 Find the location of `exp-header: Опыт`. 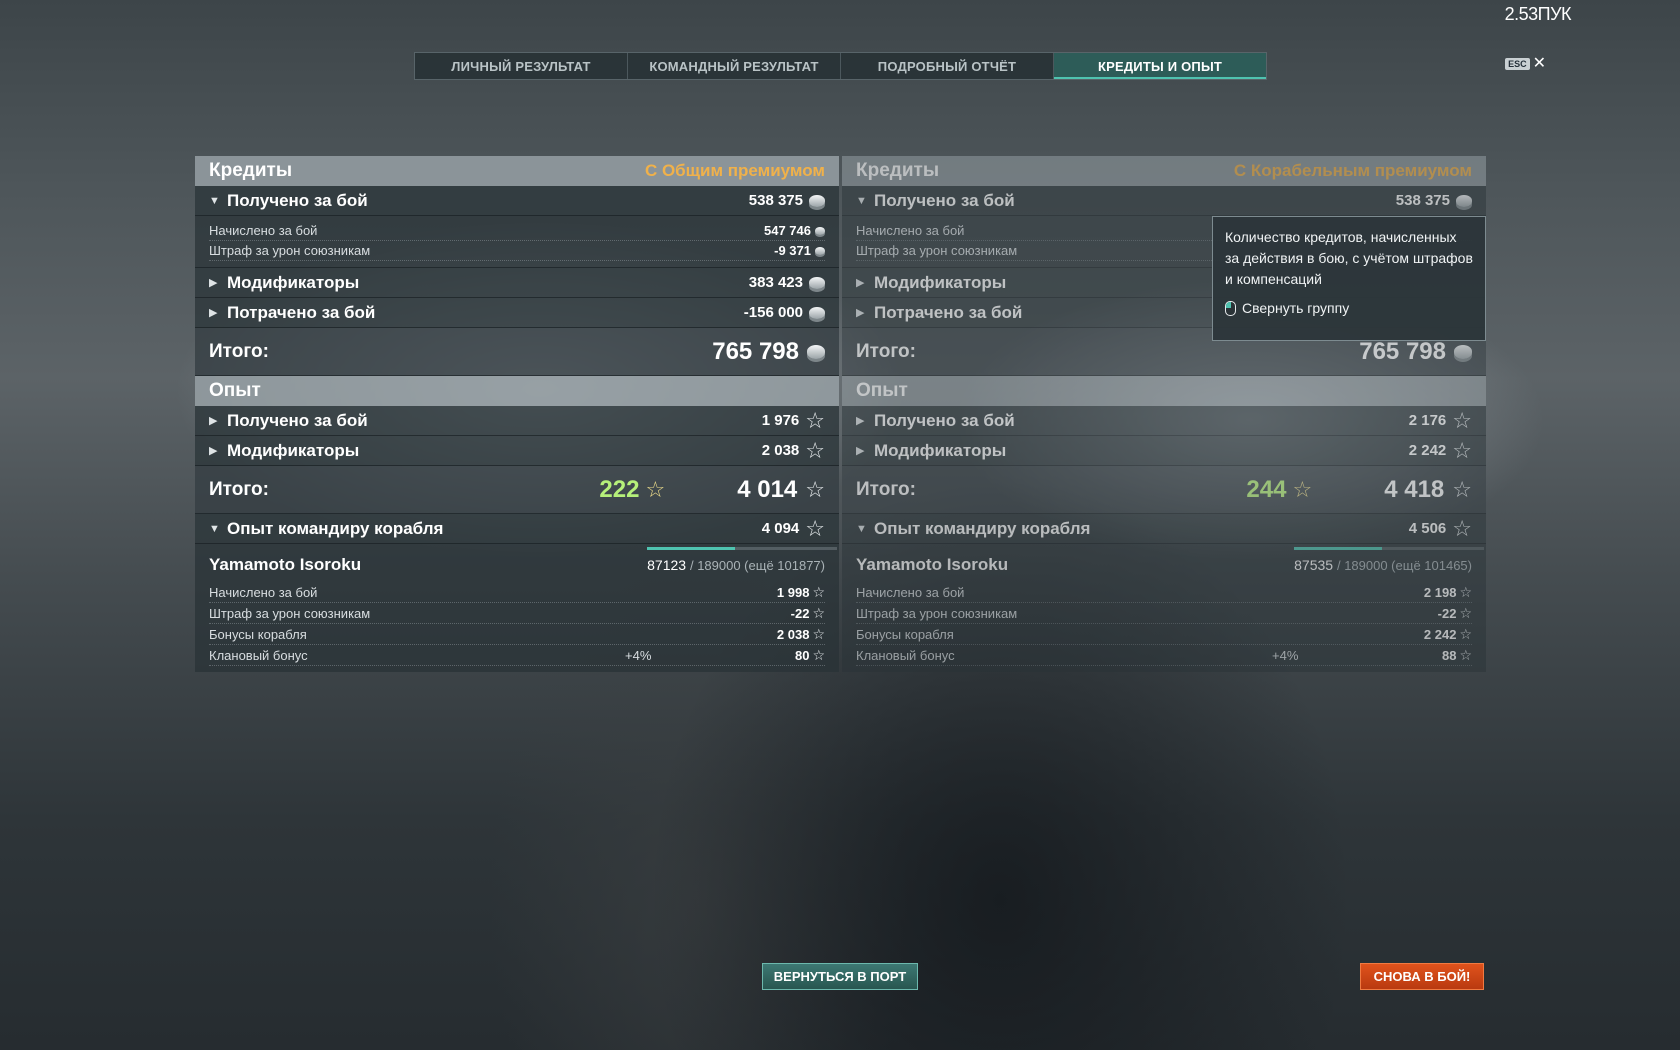

exp-header: Опыт is located at coordinates (517, 391).